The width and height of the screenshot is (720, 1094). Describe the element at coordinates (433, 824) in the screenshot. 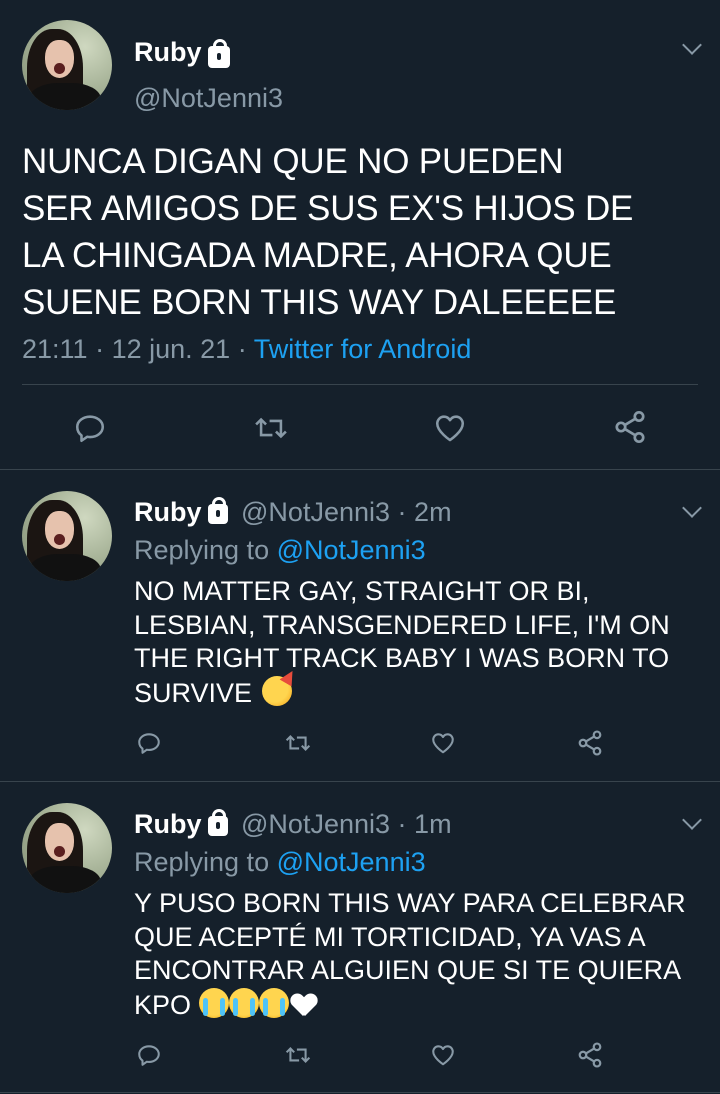

I see `tweet-age: 1m` at that location.